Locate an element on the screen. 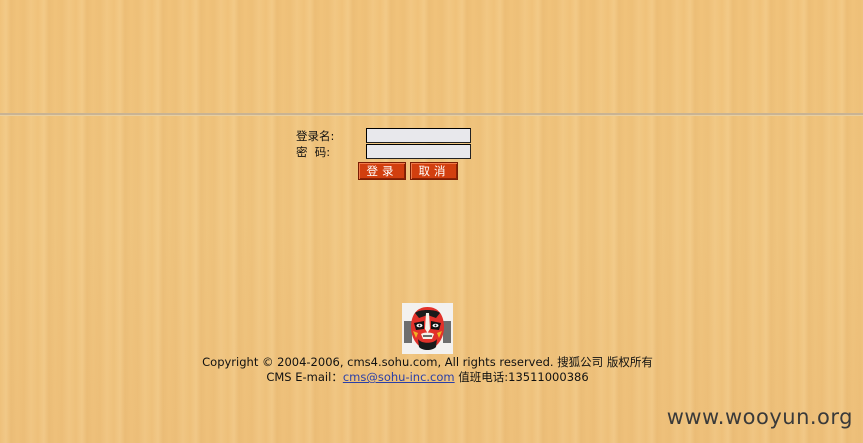 The image size is (863, 443). watermark: www.wooyun.org is located at coordinates (759, 417).